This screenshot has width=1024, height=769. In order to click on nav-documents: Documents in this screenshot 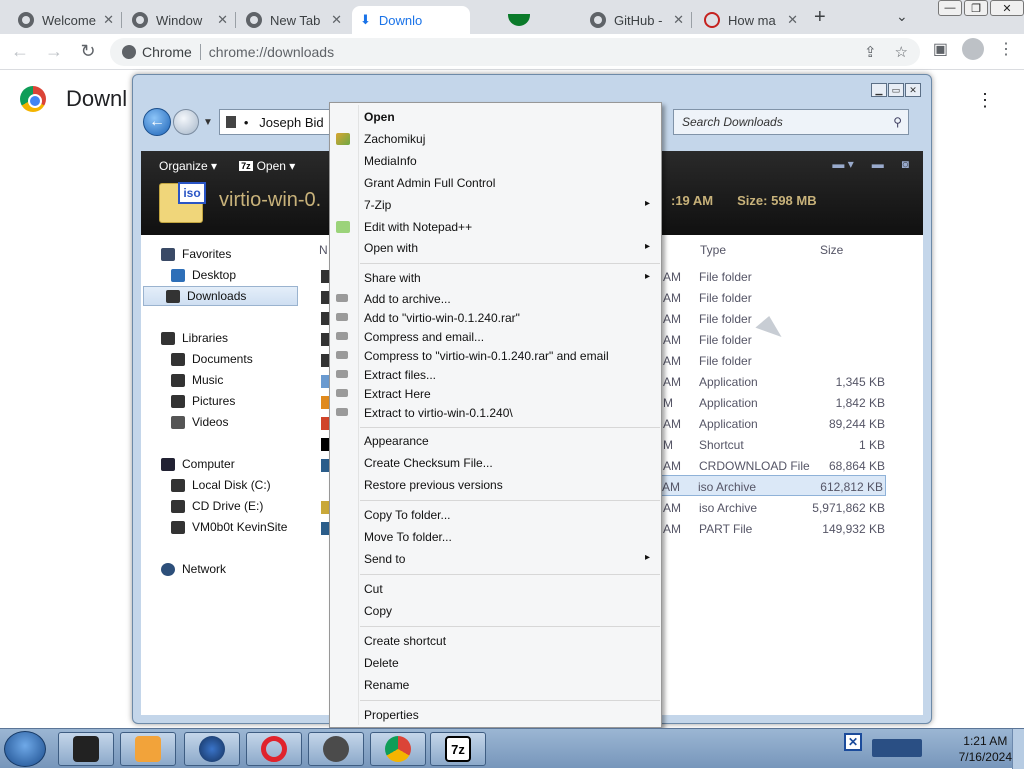, I will do `click(212, 359)`.